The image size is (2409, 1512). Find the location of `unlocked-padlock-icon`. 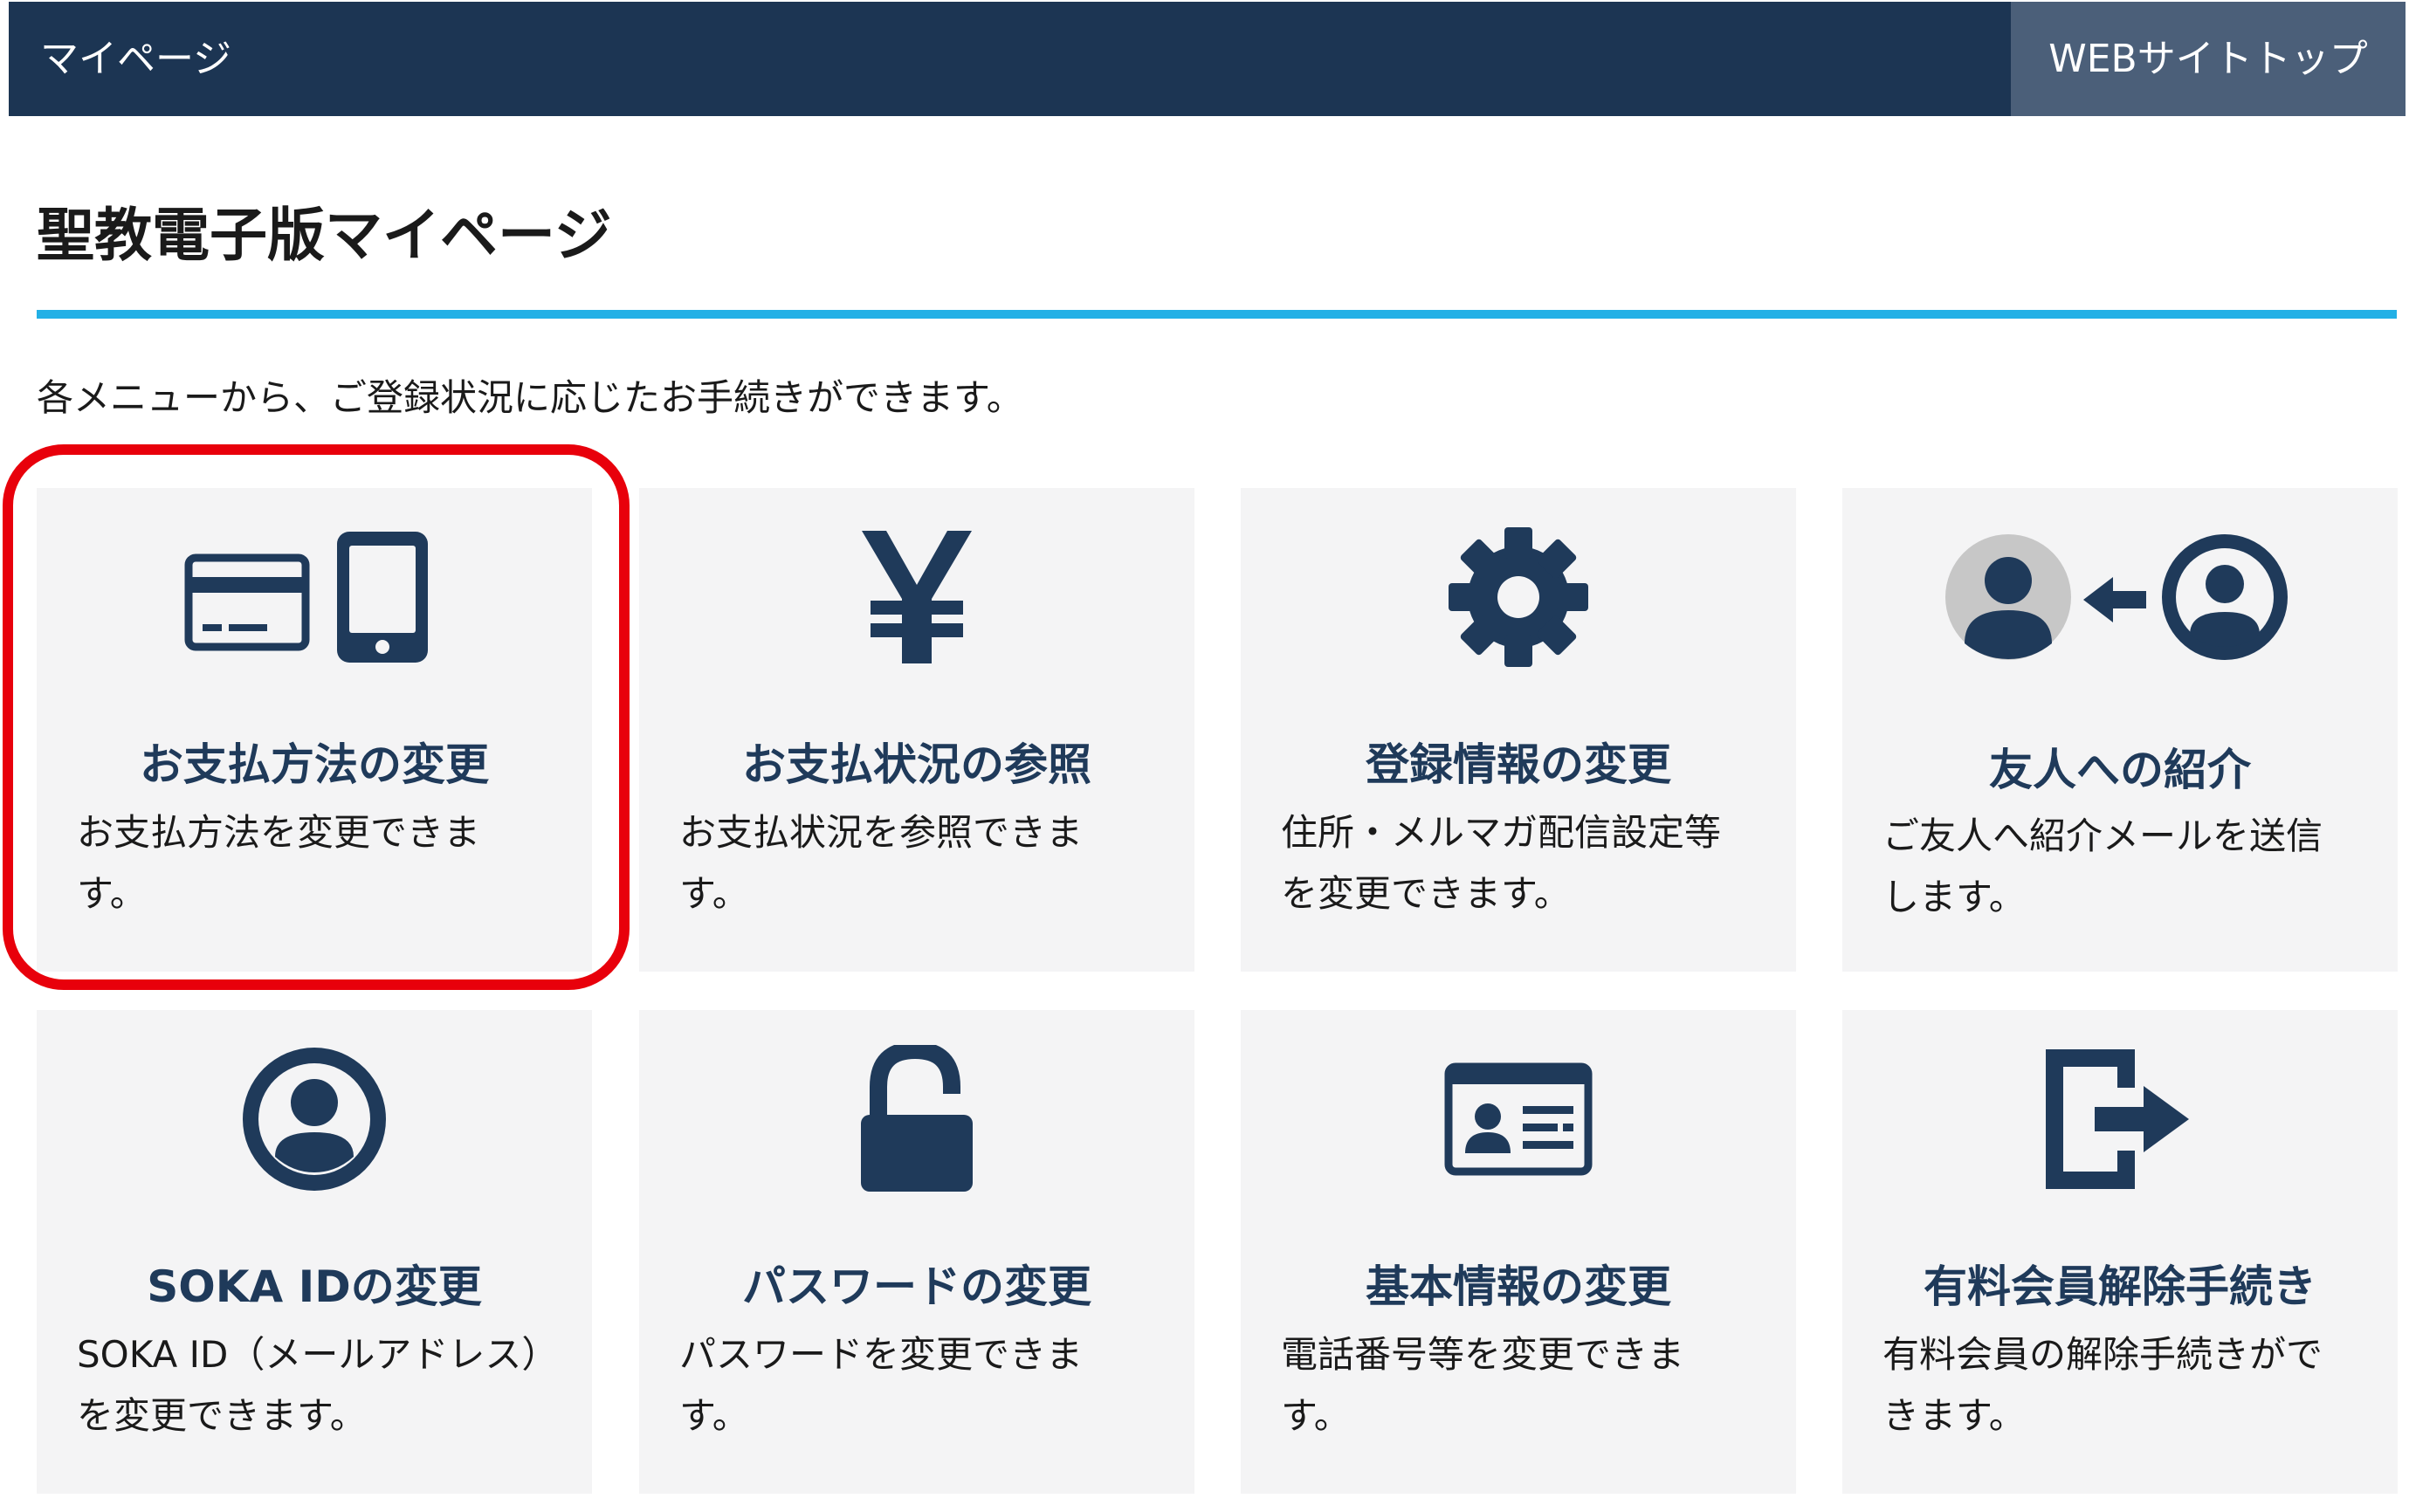

unlocked-padlock-icon is located at coordinates (916, 1119).